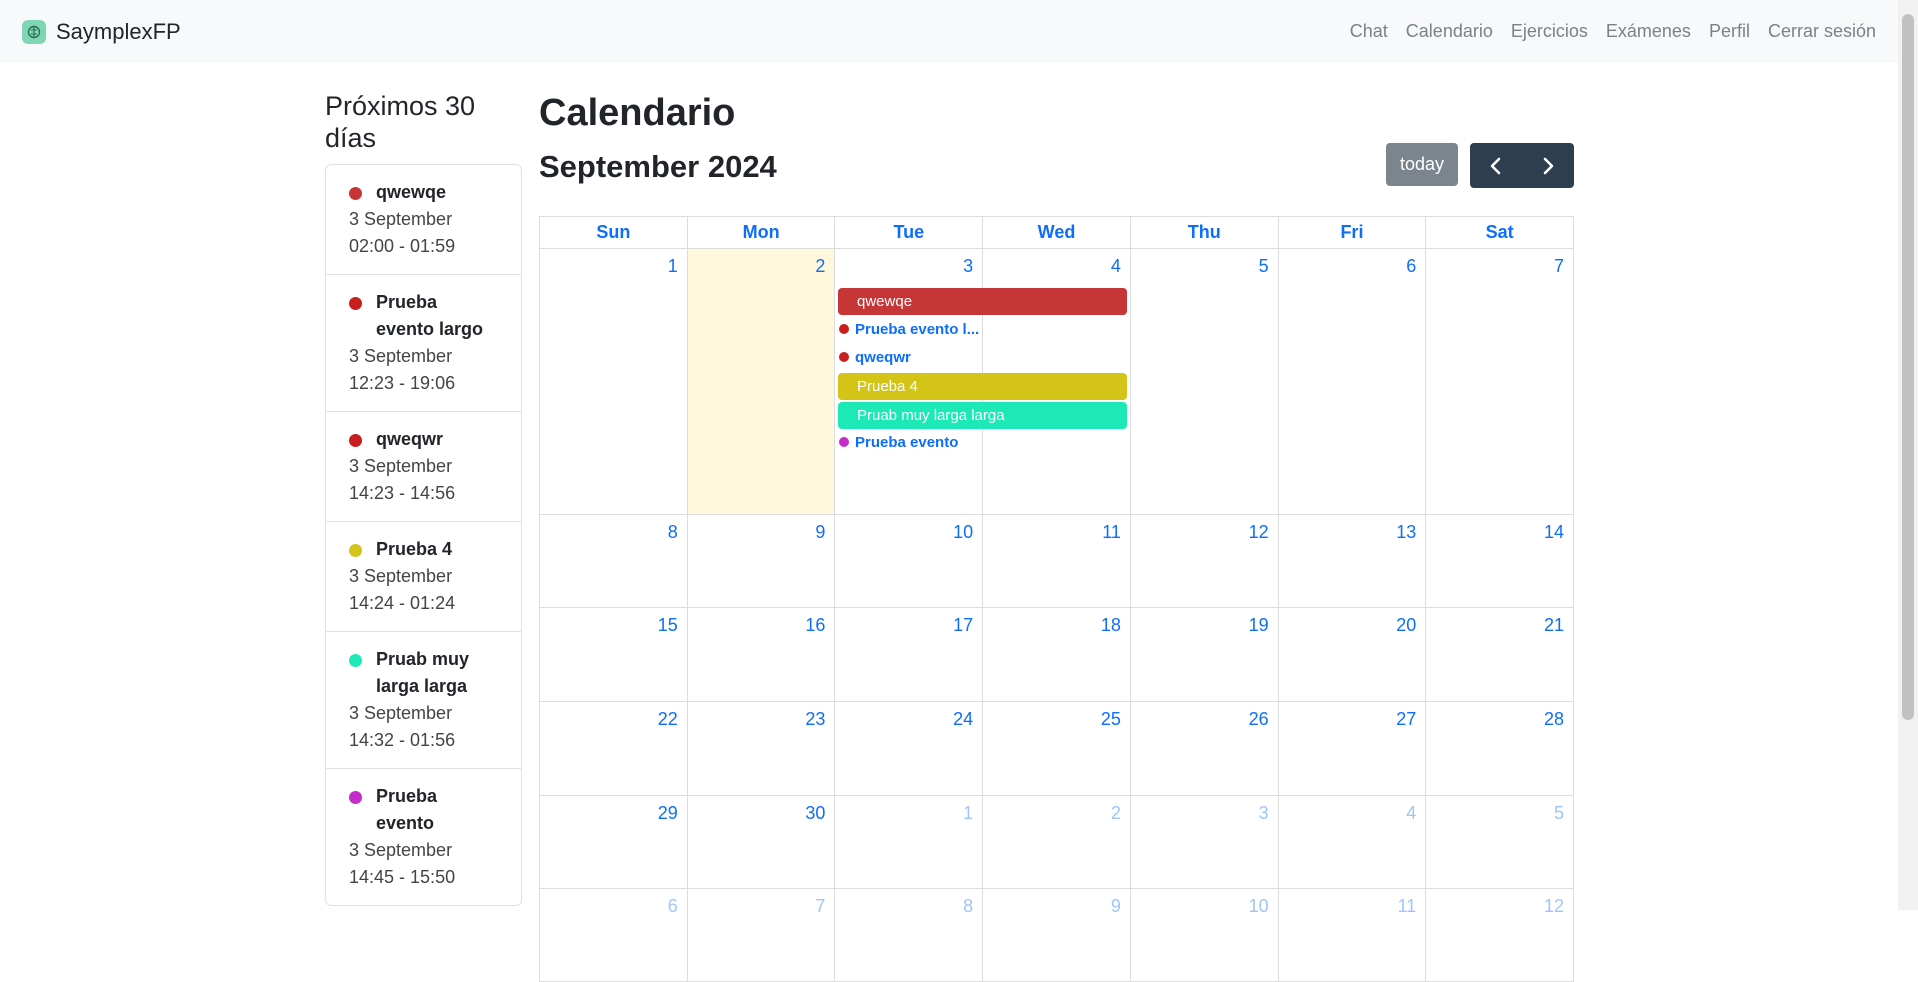 The width and height of the screenshot is (1918, 982). Describe the element at coordinates (614, 561) in the screenshot. I see `day-cell: 8` at that location.